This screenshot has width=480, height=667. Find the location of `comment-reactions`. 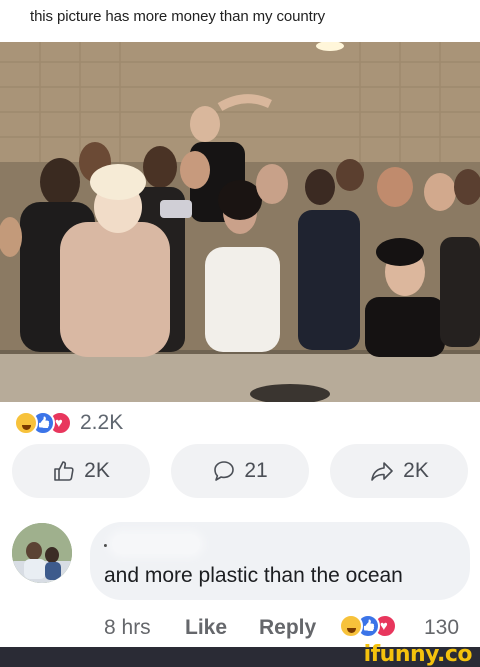

comment-reactions is located at coordinates (368, 626).